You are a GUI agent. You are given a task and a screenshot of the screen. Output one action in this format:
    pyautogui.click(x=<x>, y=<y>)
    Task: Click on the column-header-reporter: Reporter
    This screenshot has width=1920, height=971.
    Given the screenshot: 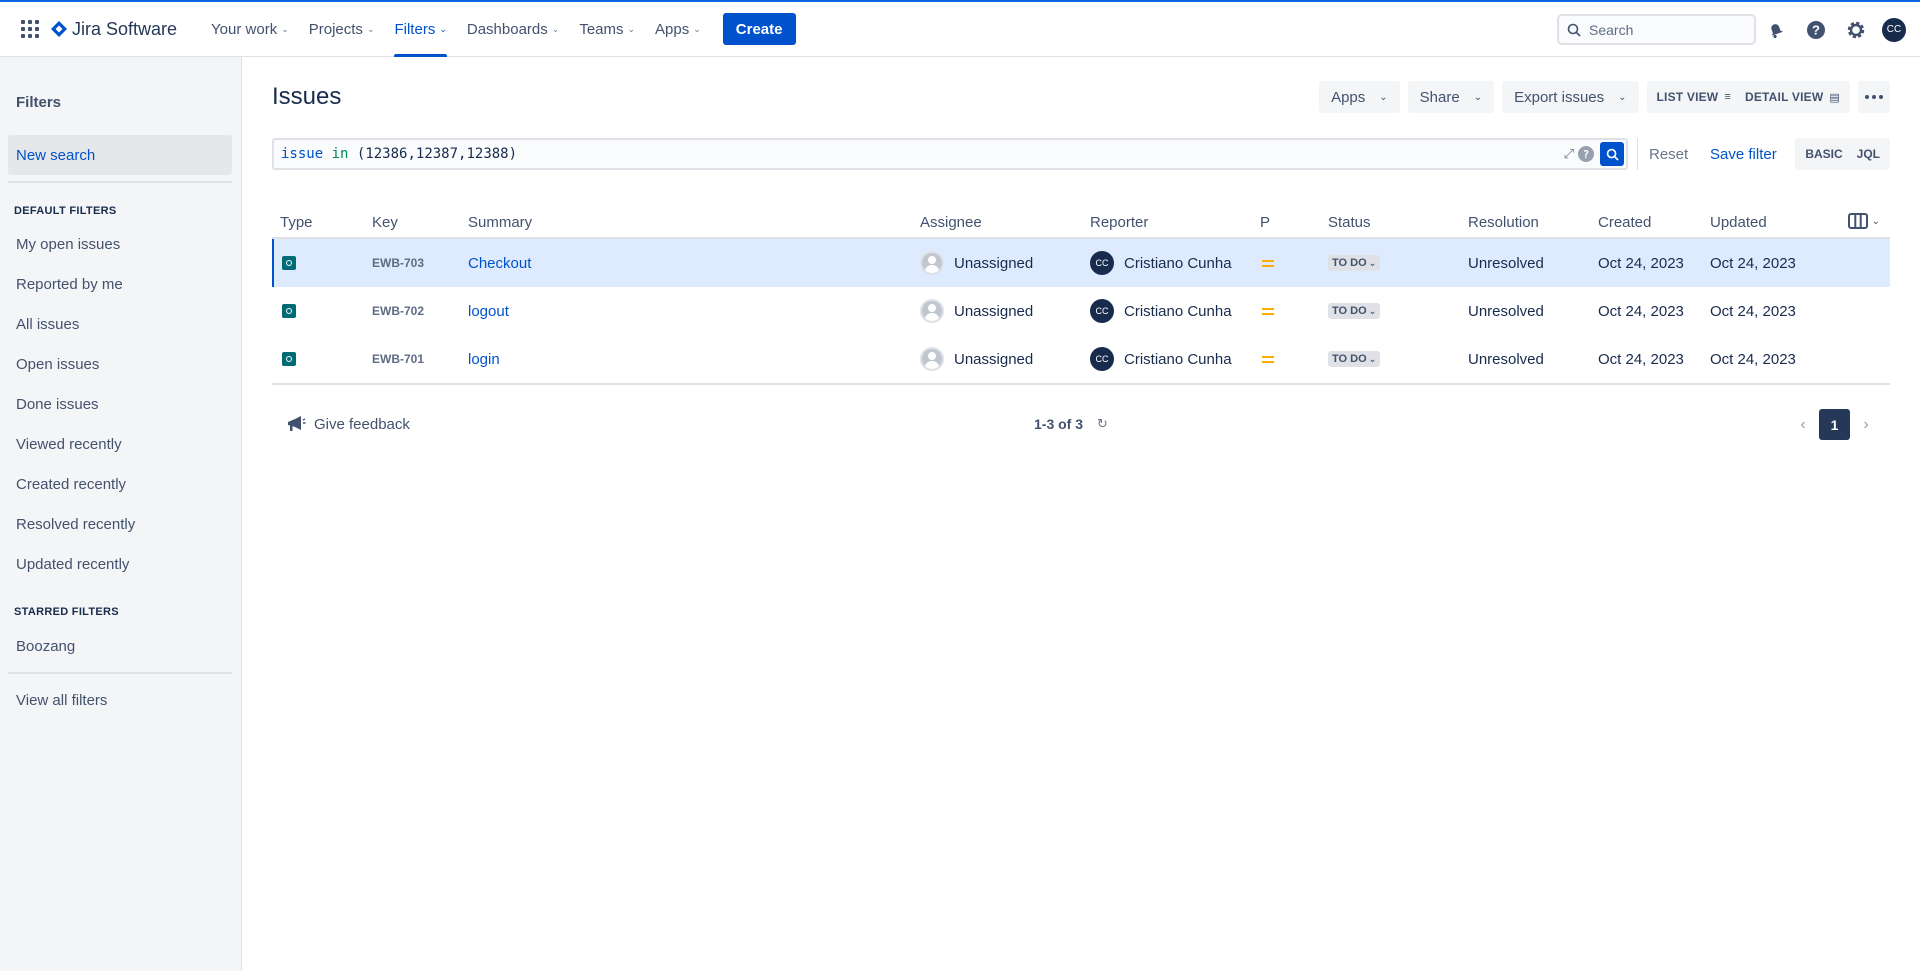 What is the action you would take?
    pyautogui.click(x=1119, y=222)
    